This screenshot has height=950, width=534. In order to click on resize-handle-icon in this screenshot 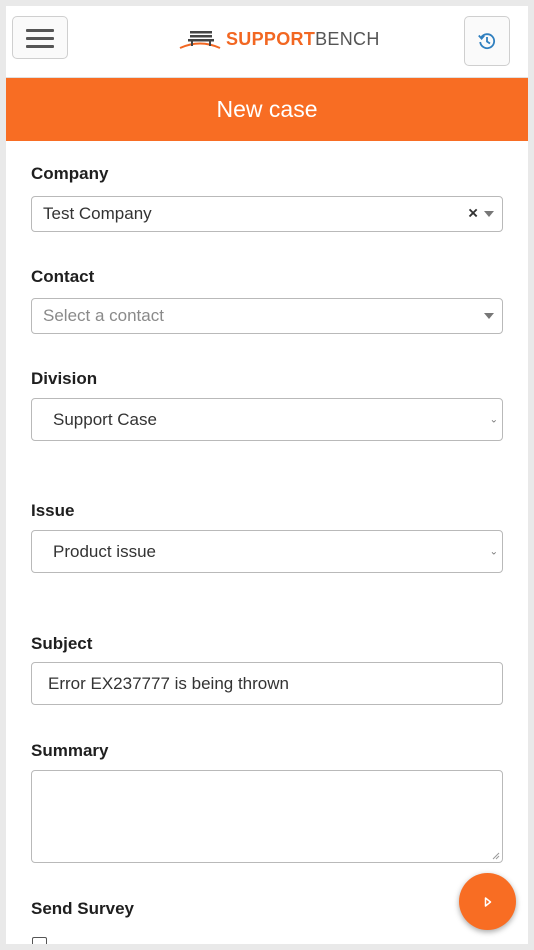, I will do `click(496, 856)`.